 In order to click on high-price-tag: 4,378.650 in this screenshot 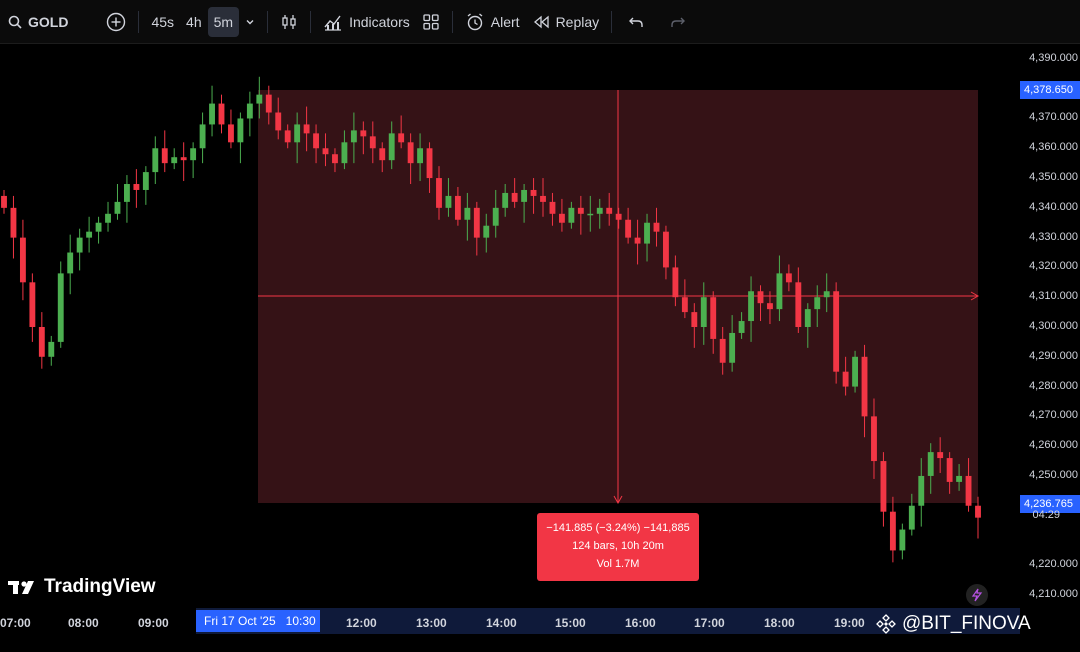, I will do `click(1050, 90)`.